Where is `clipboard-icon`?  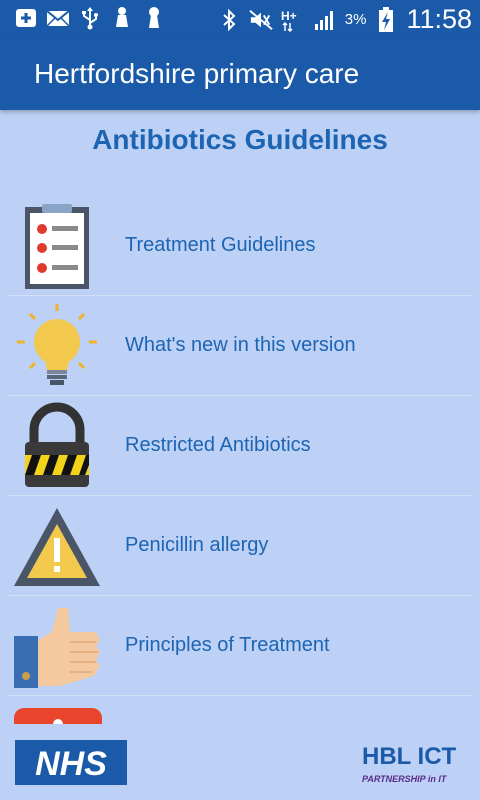
clipboard-icon is located at coordinates (57, 246).